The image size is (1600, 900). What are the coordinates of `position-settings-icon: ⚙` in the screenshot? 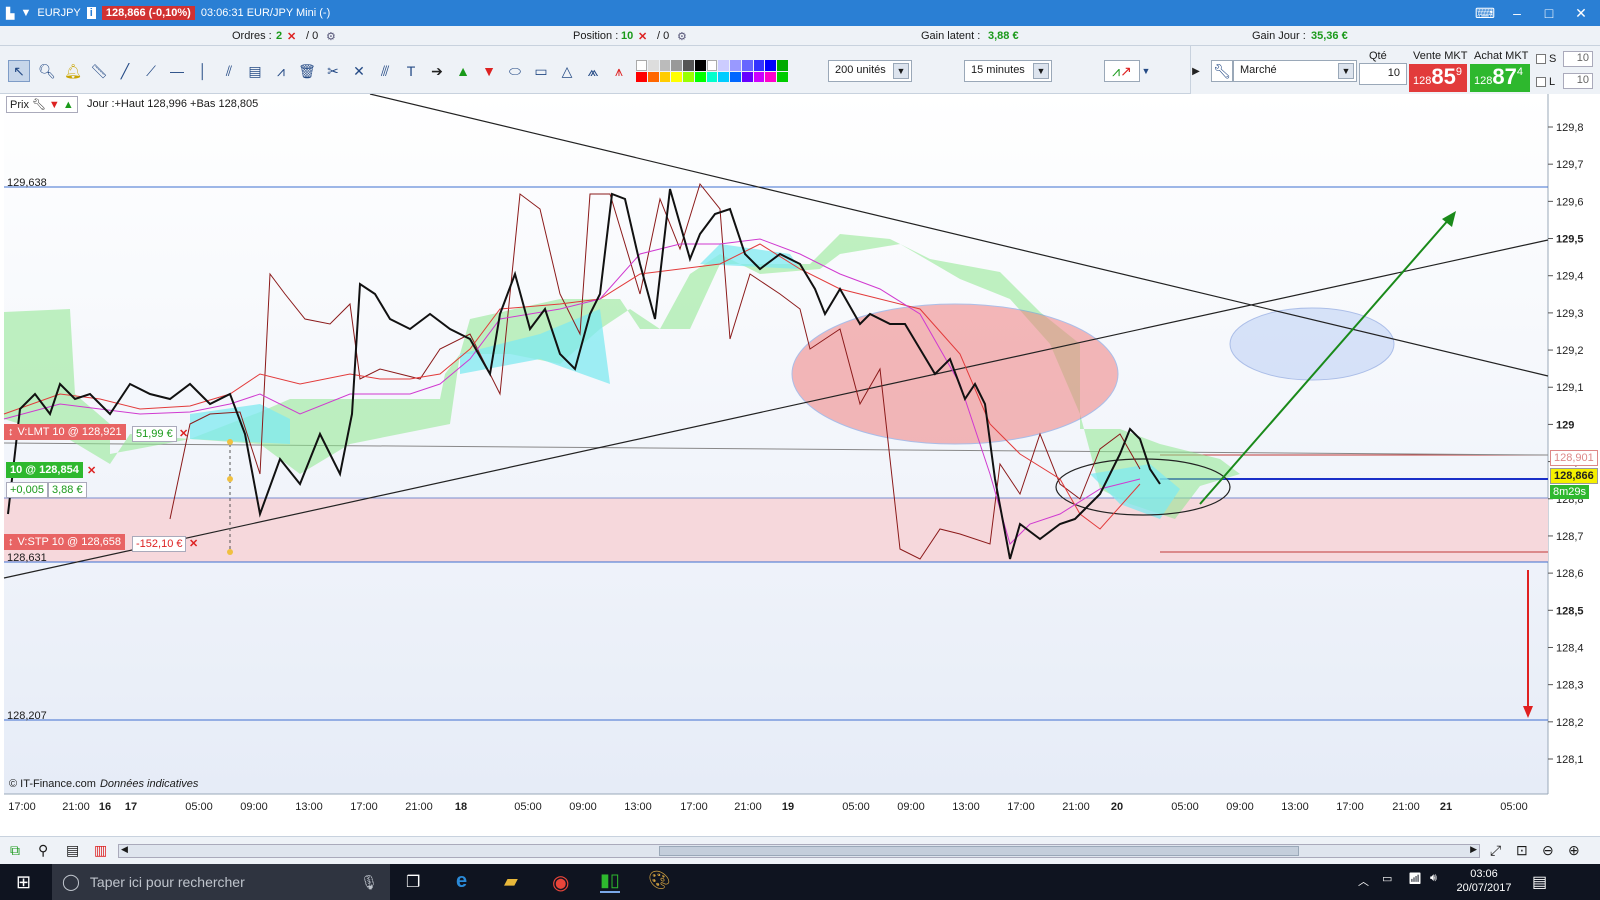 It's located at (682, 36).